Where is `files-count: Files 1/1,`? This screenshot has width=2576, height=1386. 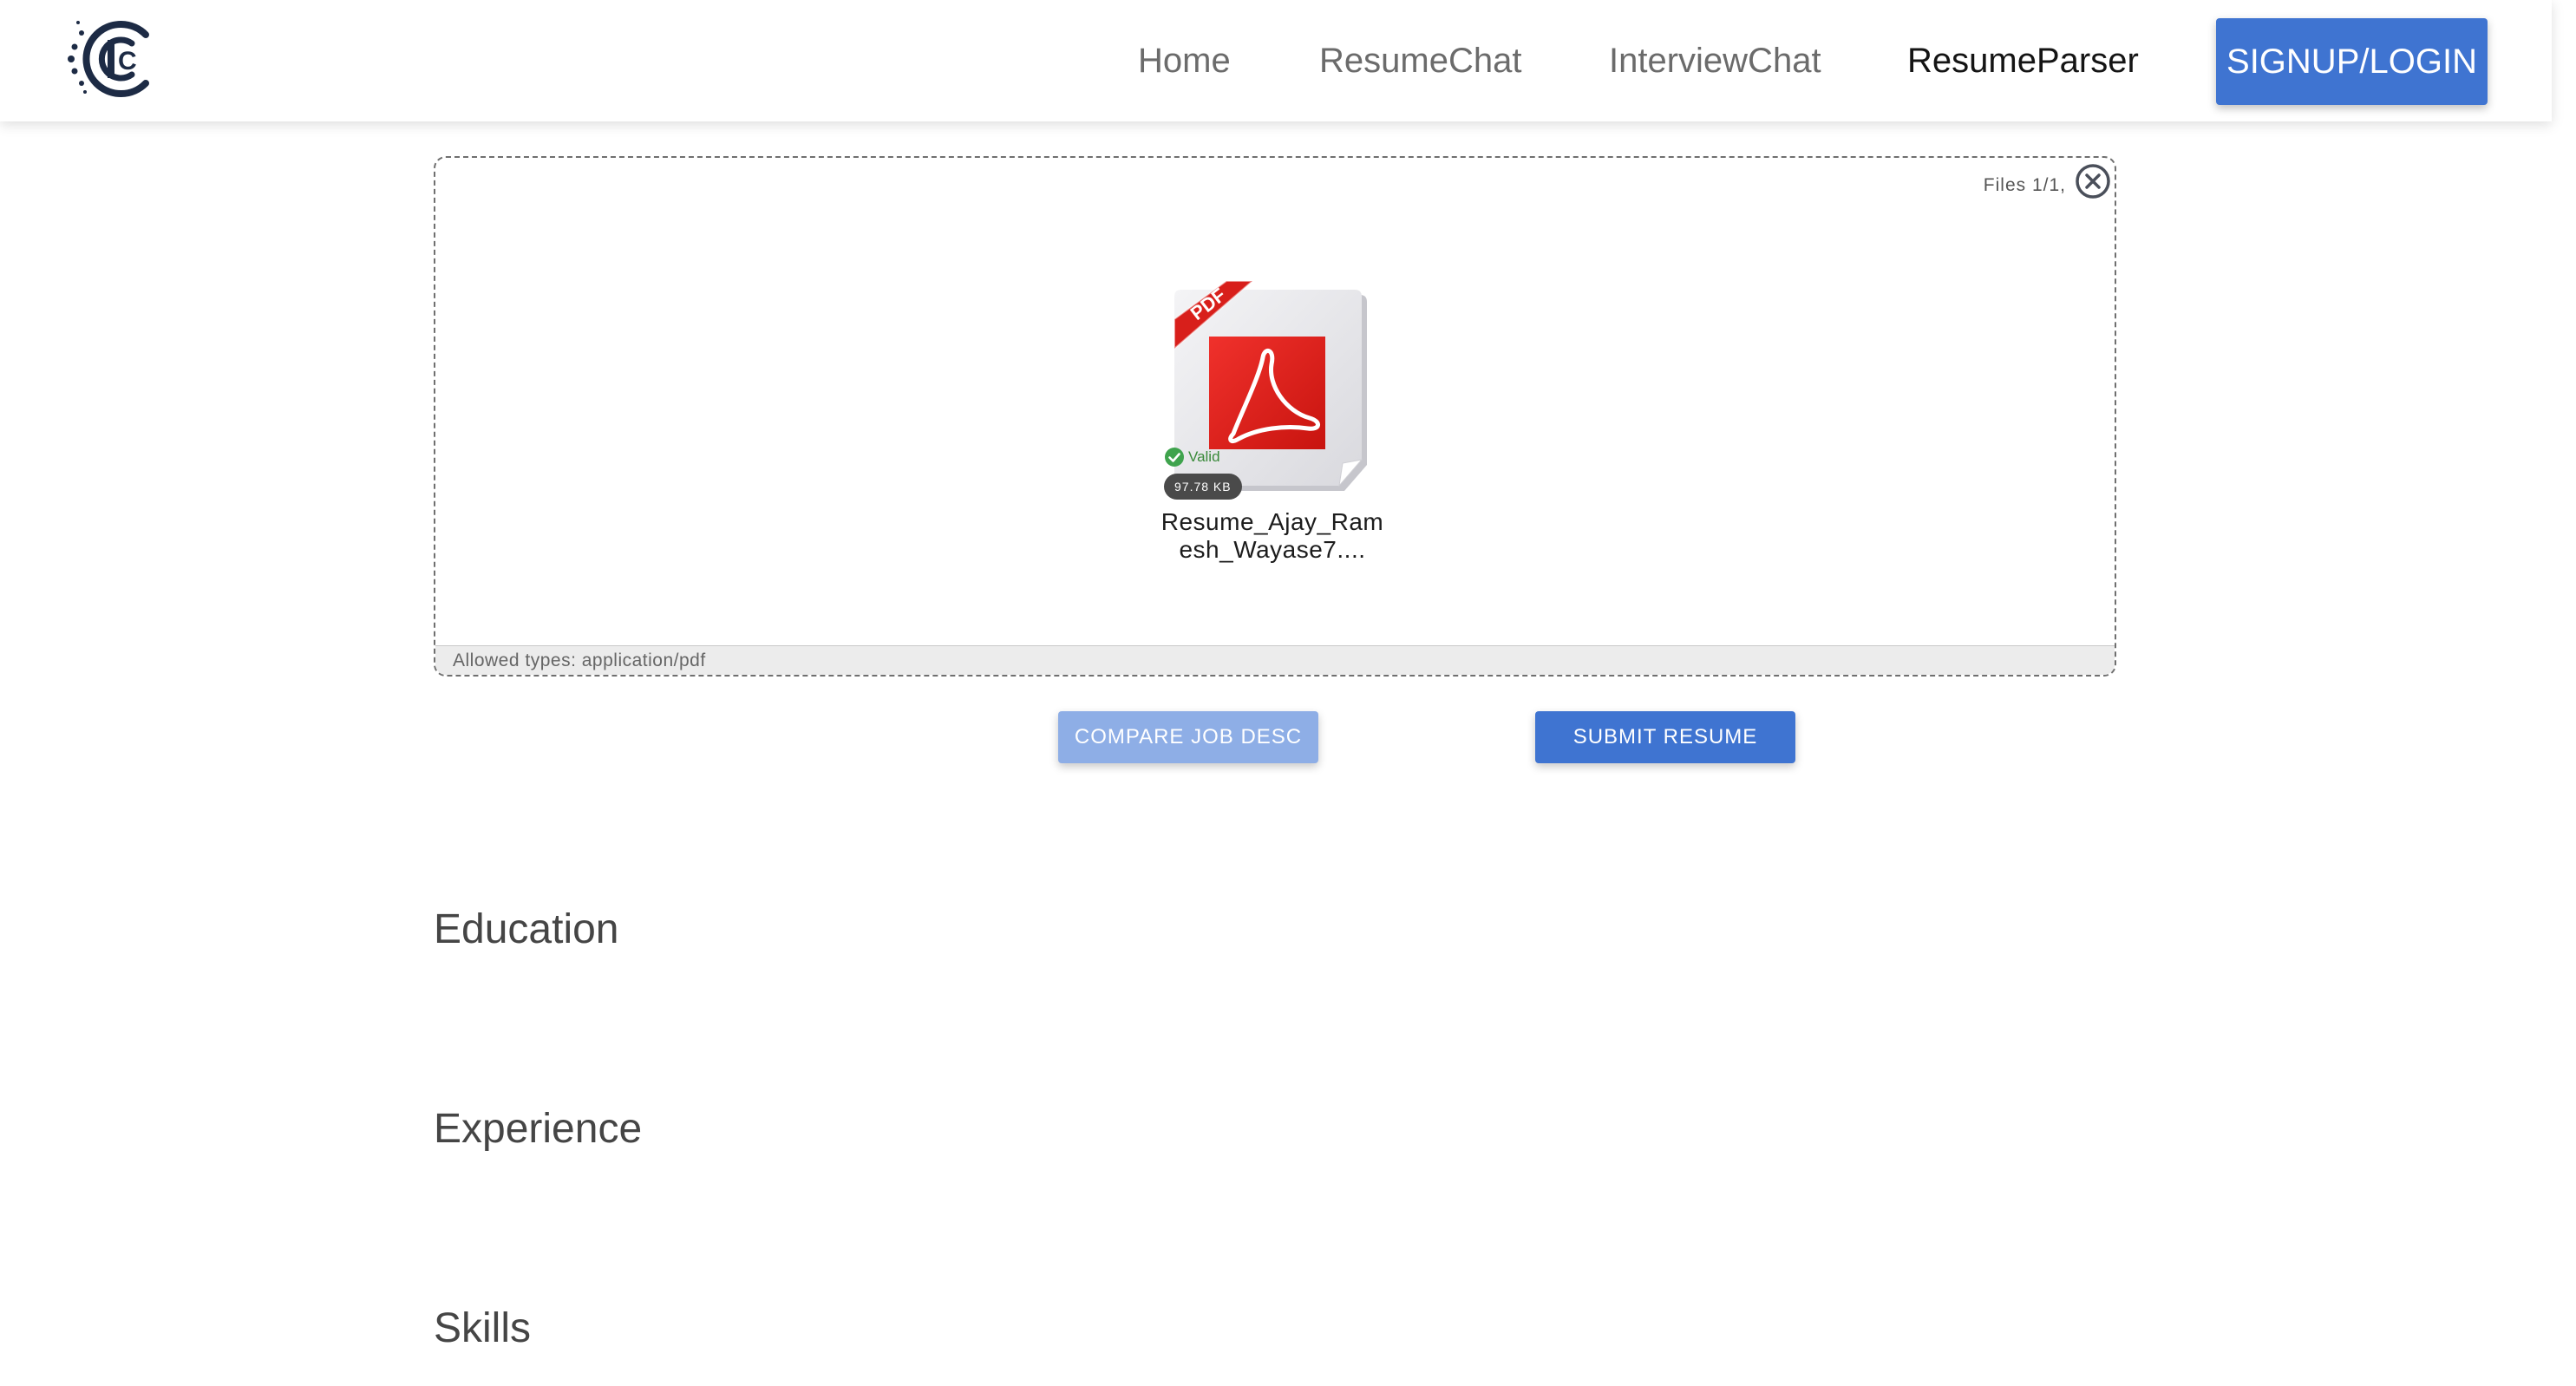
files-count: Files 1/1, is located at coordinates (2024, 185).